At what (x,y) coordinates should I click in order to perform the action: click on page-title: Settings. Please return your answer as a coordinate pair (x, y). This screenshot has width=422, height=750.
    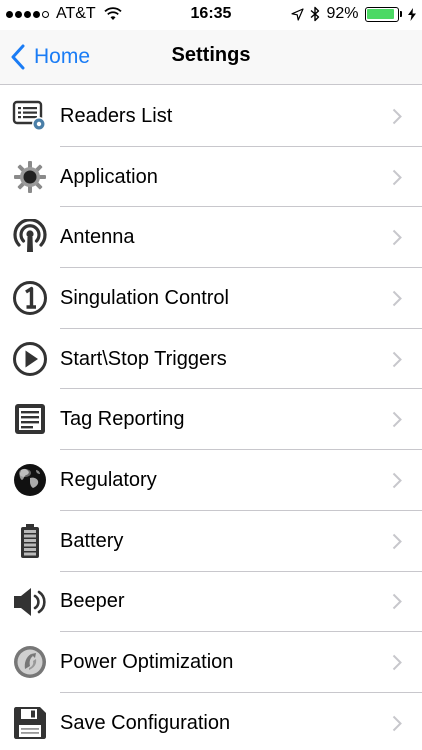
    Looking at the image, I should click on (211, 55).